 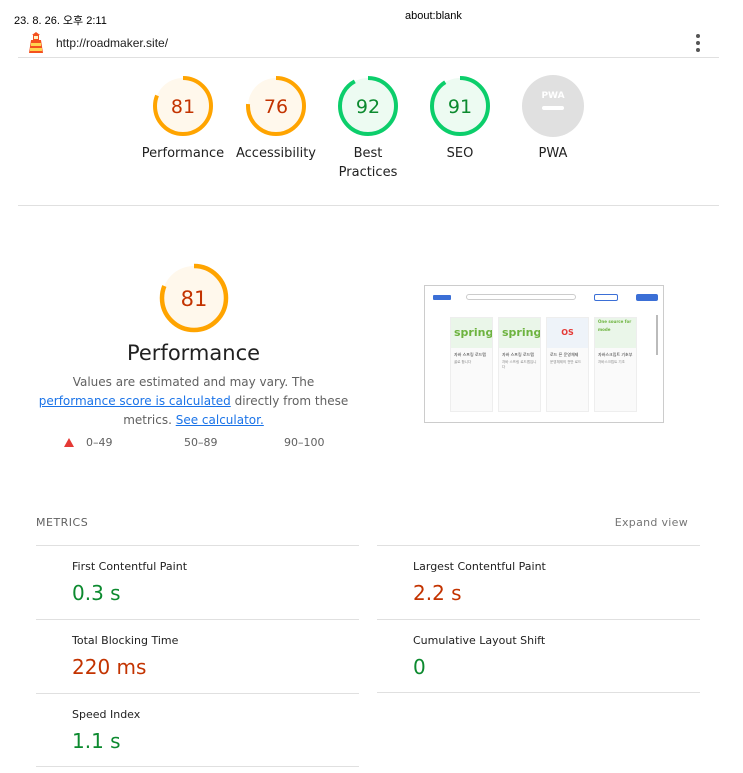 I want to click on metric-value: 2.2 s, so click(x=437, y=593).